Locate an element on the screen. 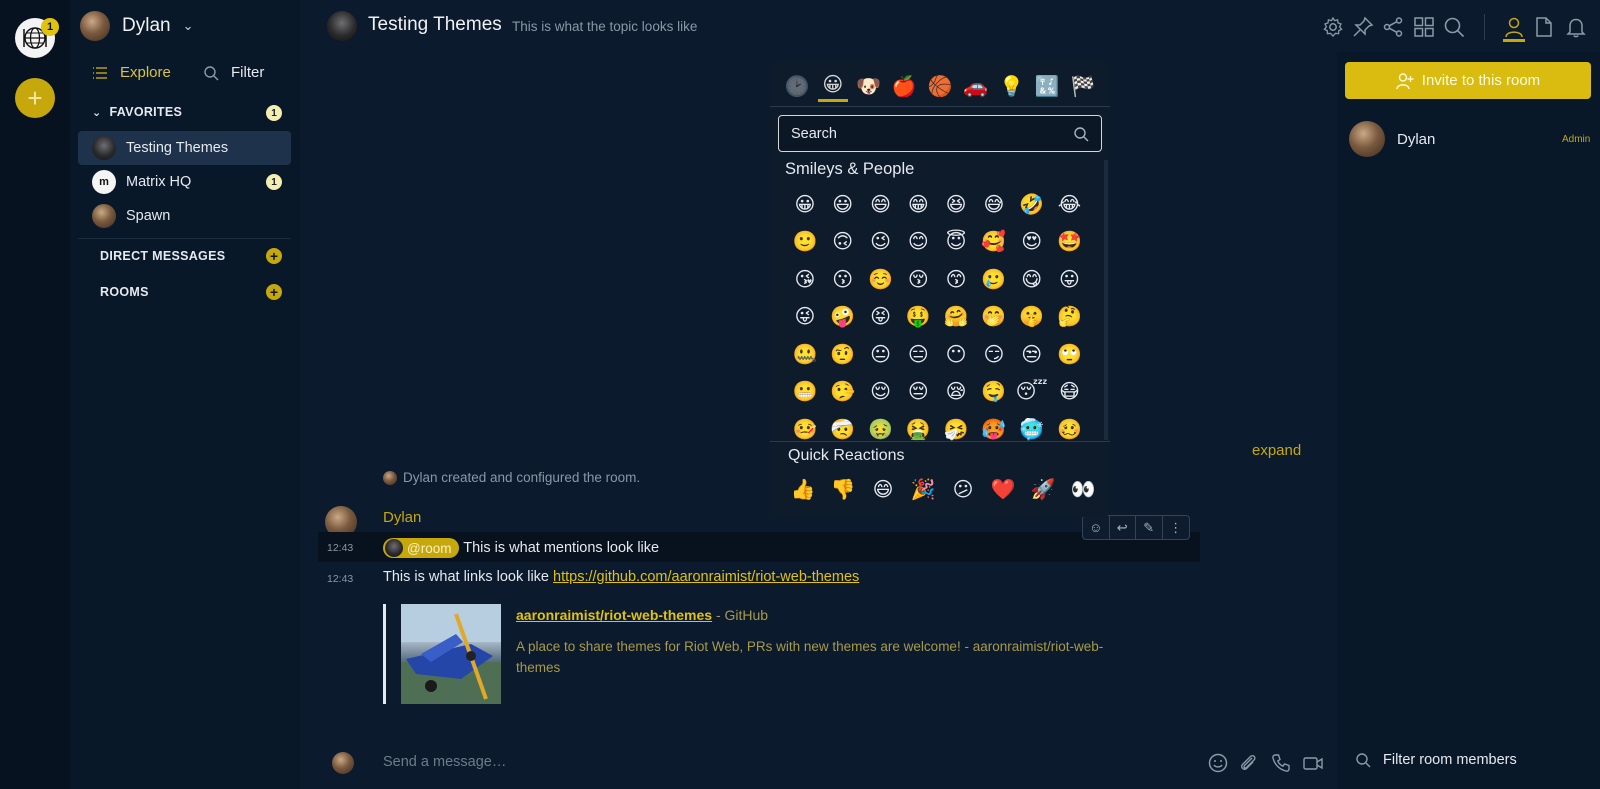  share-icon is located at coordinates (1393, 27).